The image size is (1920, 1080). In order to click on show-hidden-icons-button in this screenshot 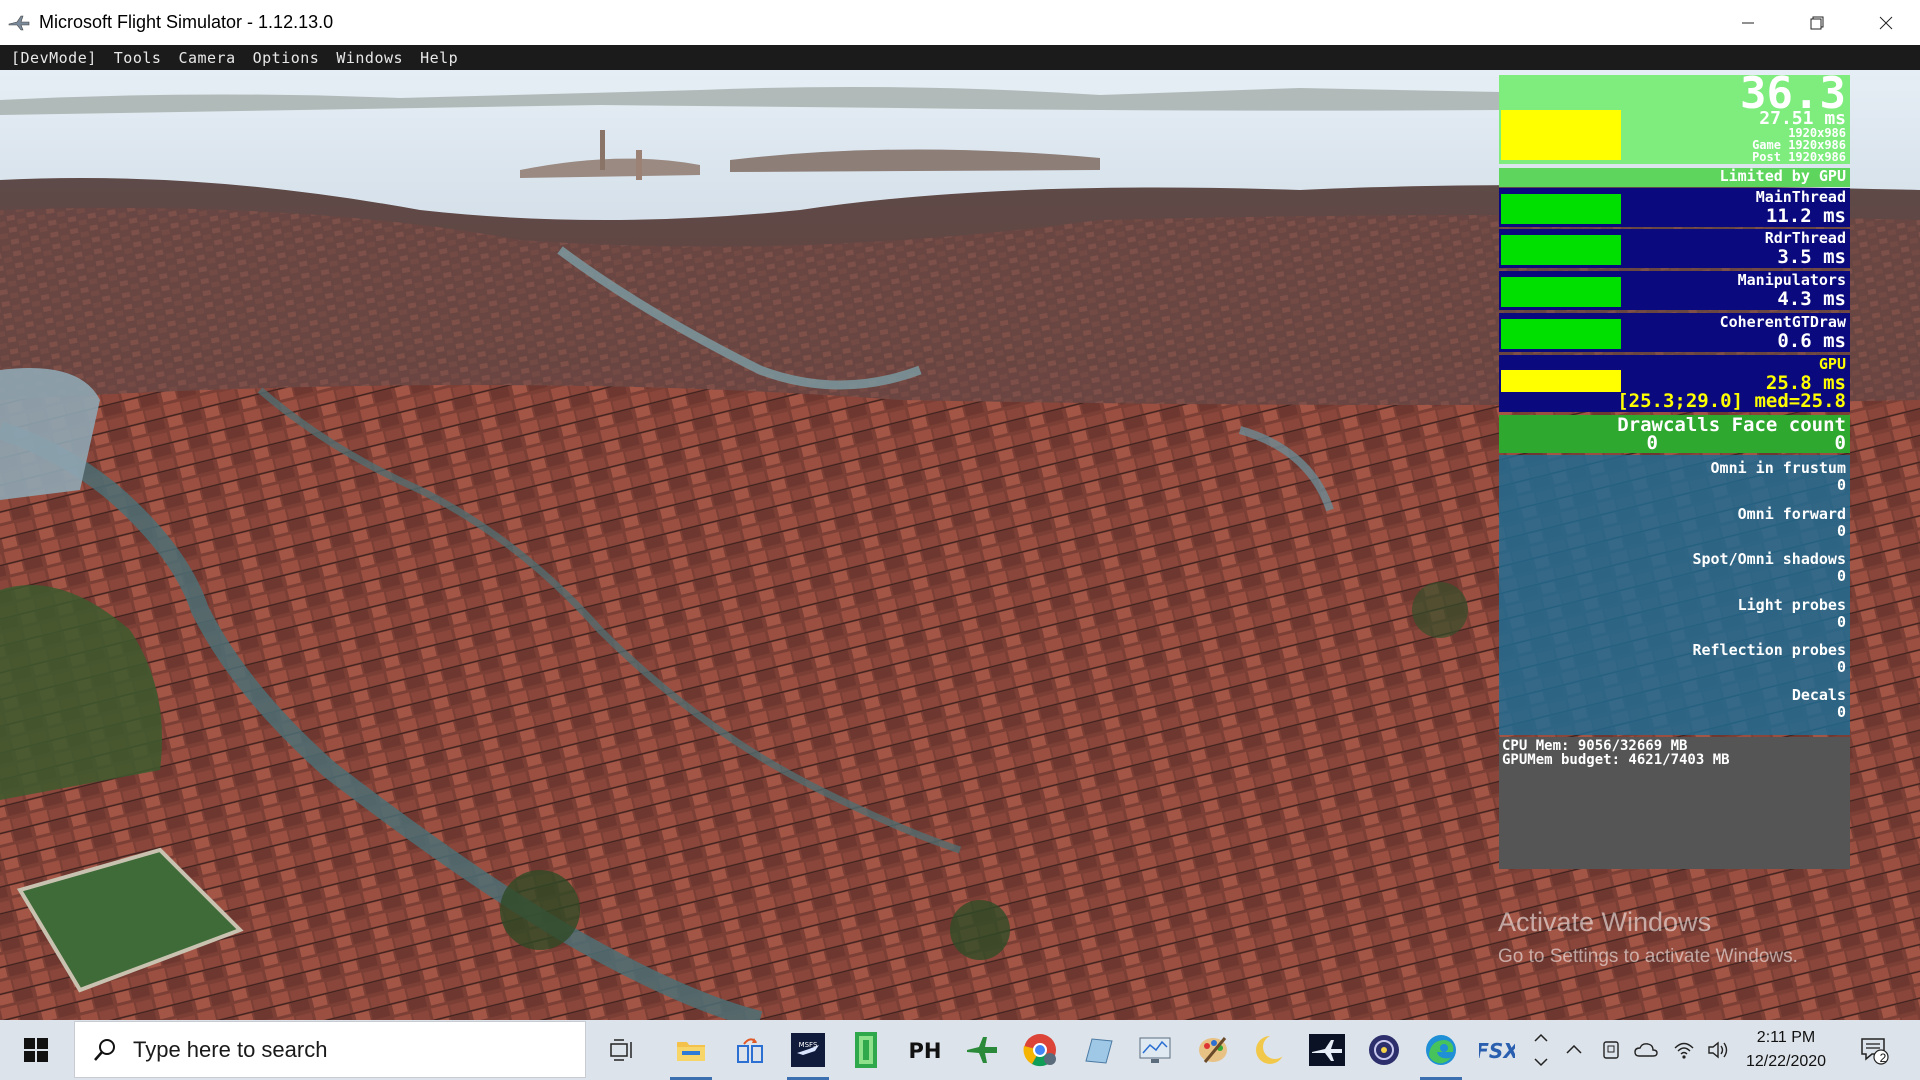, I will do `click(1574, 1050)`.